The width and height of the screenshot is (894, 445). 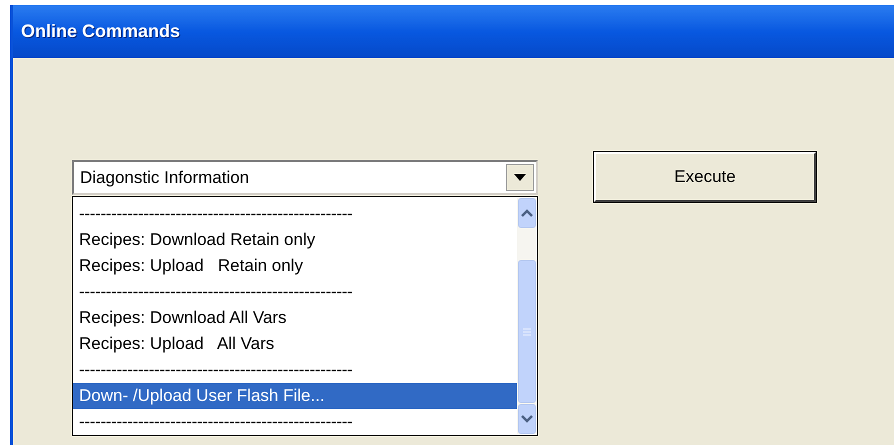 I want to click on scroll-thumb, so click(x=527, y=331).